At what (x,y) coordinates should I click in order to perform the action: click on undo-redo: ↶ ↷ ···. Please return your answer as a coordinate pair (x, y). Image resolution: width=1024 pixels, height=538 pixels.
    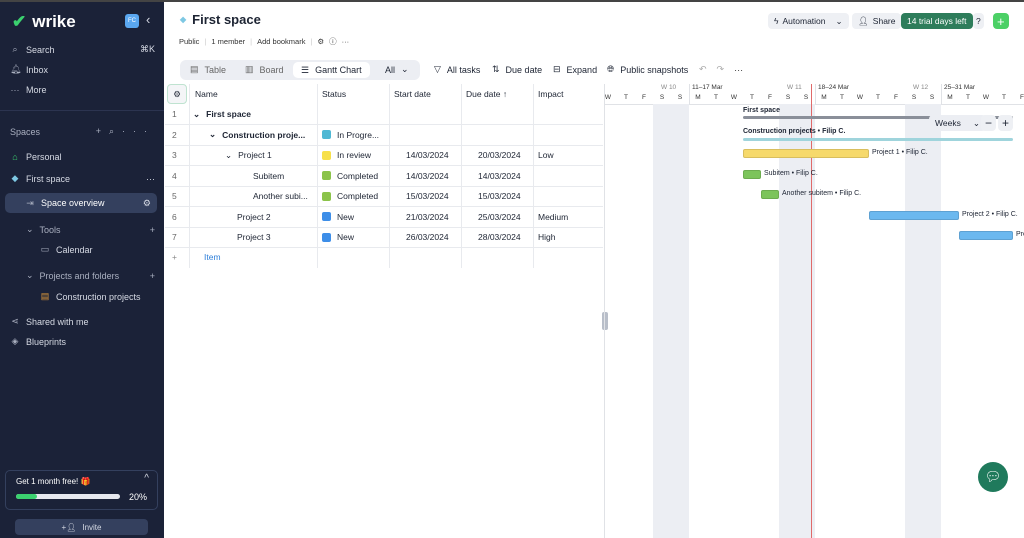
    Looking at the image, I should click on (721, 69).